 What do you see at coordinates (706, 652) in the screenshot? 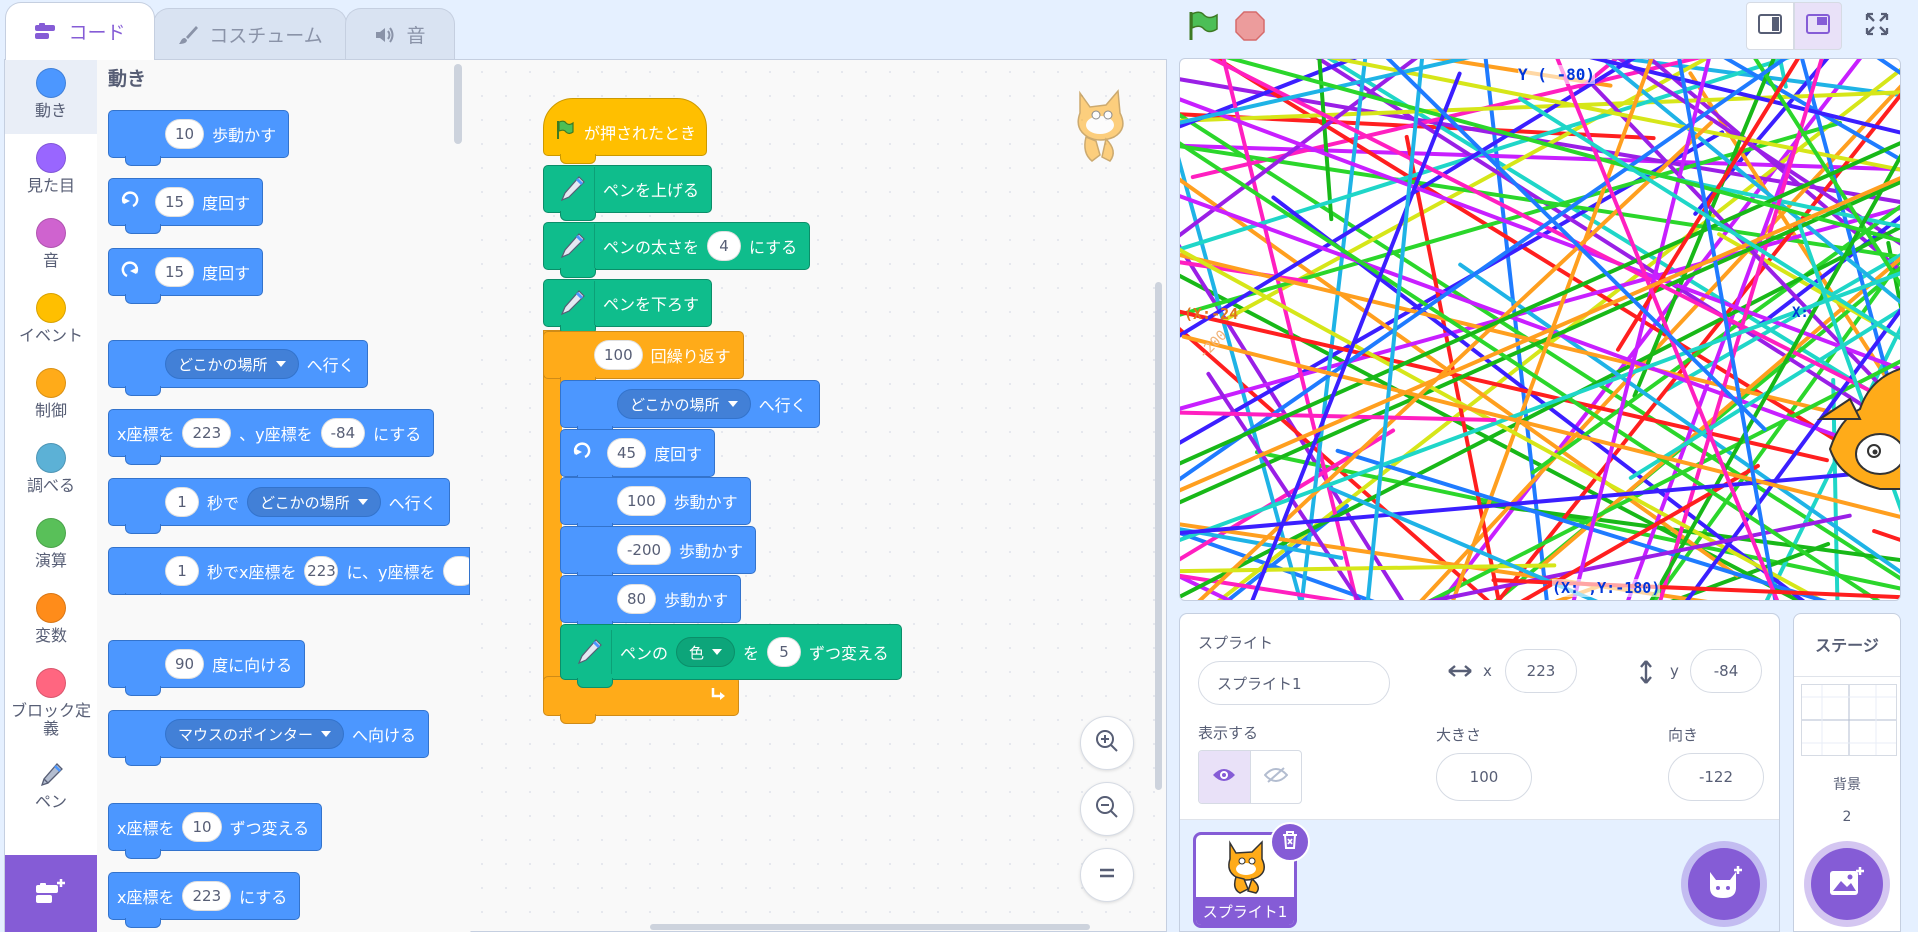
I see `block-dropdown: 色` at bounding box center [706, 652].